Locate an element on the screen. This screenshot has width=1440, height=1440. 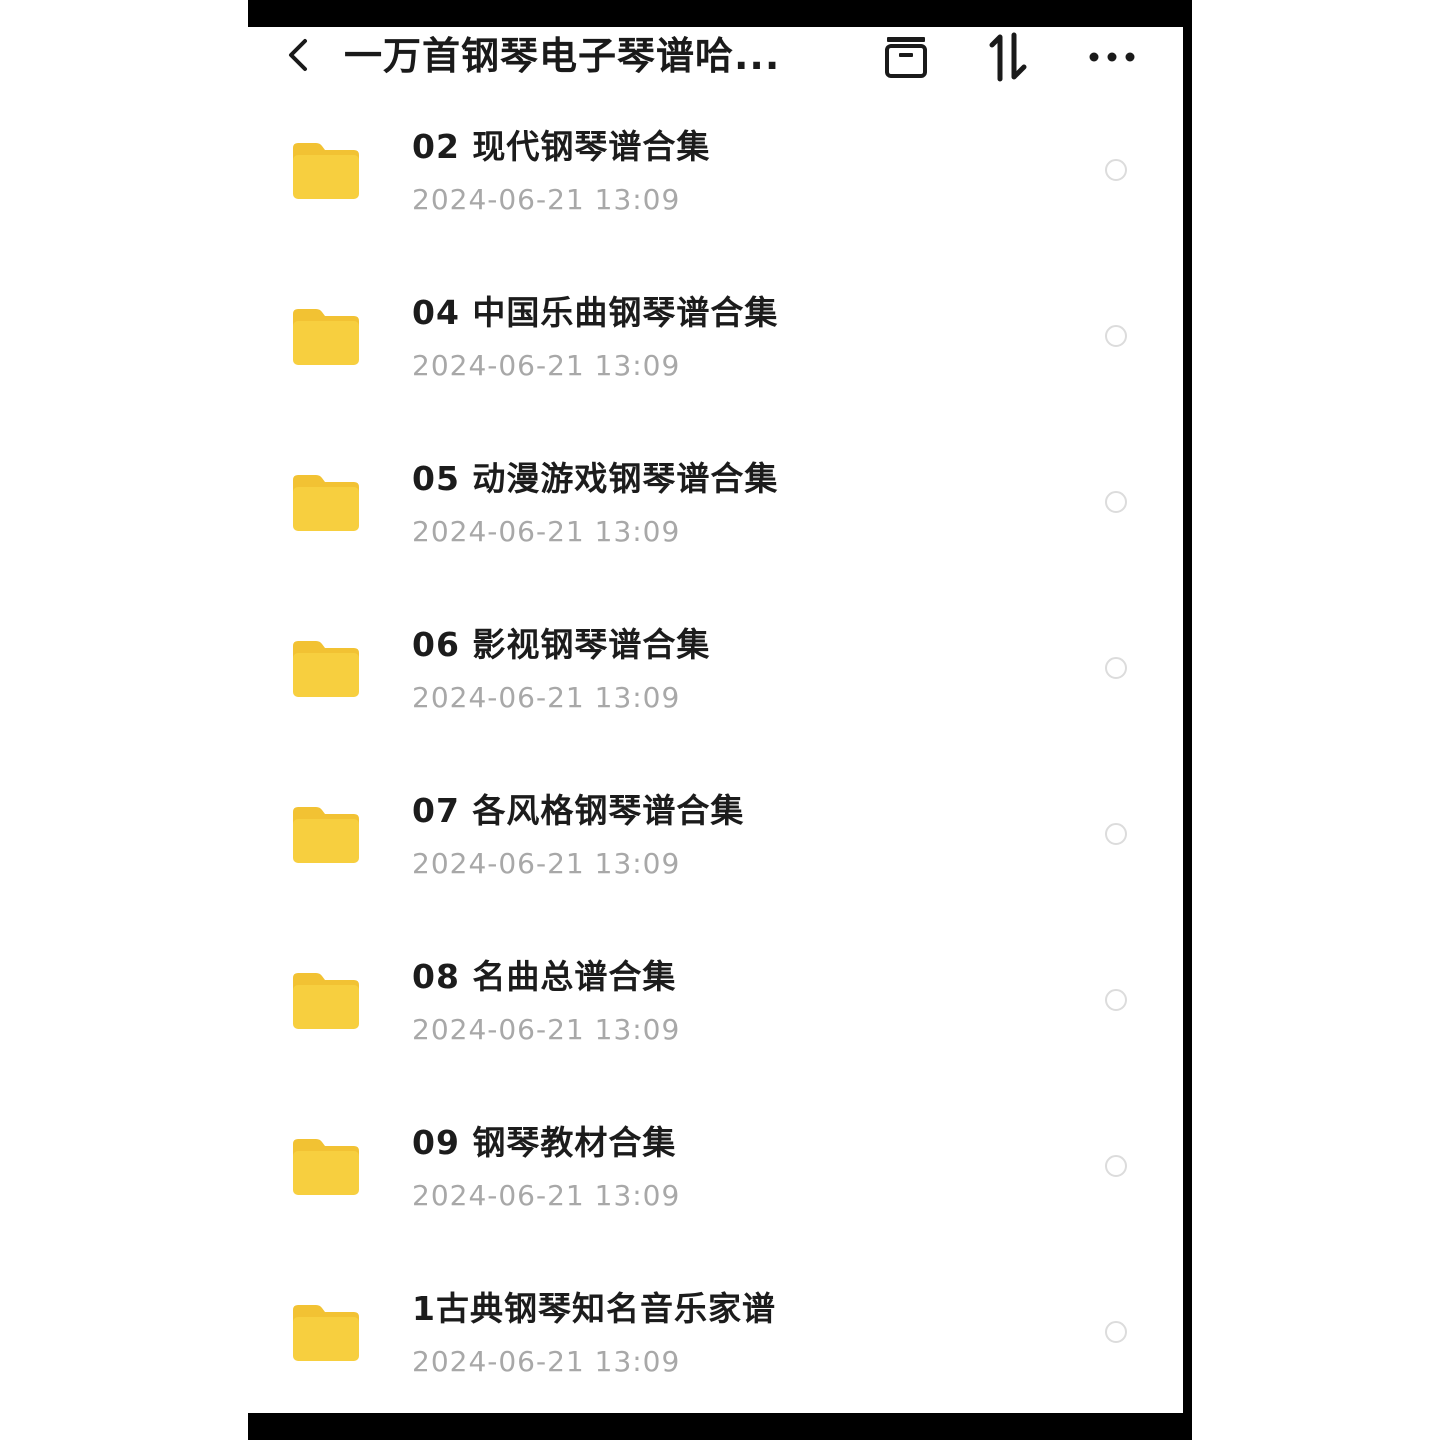
folder-row: 04 中国乐曲钢琴谱合集 2024-06-21 13:09 is located at coordinates (715, 362).